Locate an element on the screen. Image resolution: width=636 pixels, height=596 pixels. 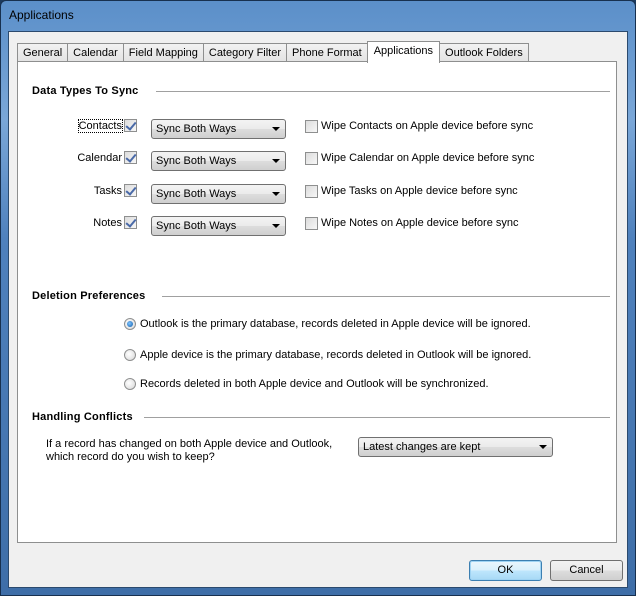
contacts-sync-mode-value: Sync Both Ways is located at coordinates (196, 129).